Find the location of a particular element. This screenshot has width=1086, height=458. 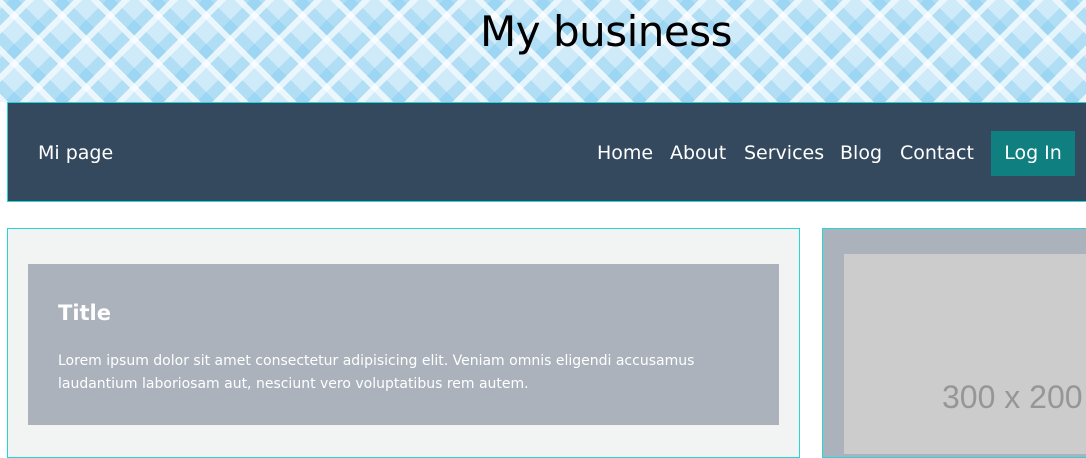

login-button: Log In is located at coordinates (1033, 153).